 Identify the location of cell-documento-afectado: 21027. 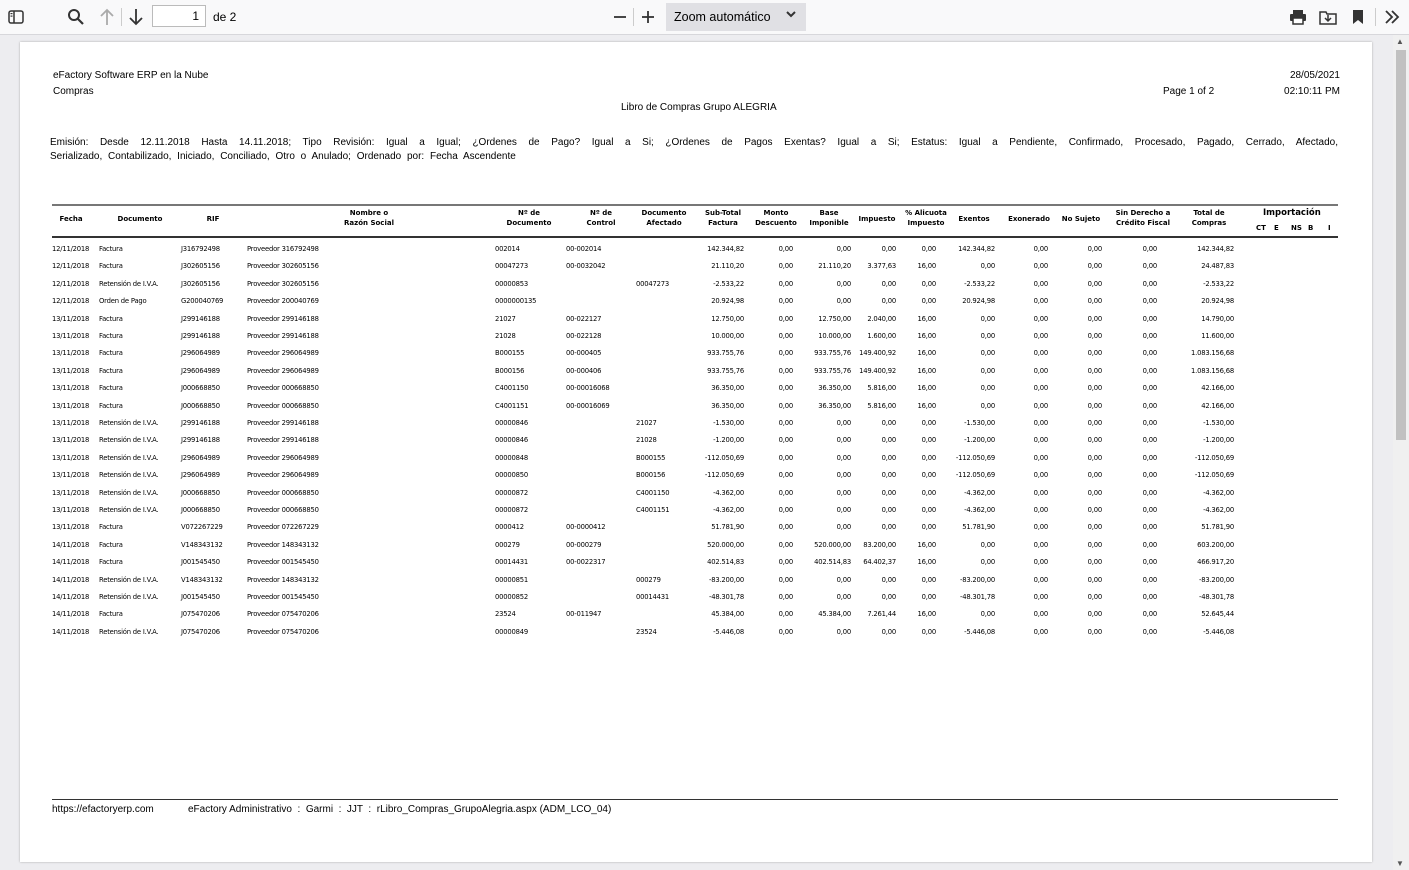
(646, 423).